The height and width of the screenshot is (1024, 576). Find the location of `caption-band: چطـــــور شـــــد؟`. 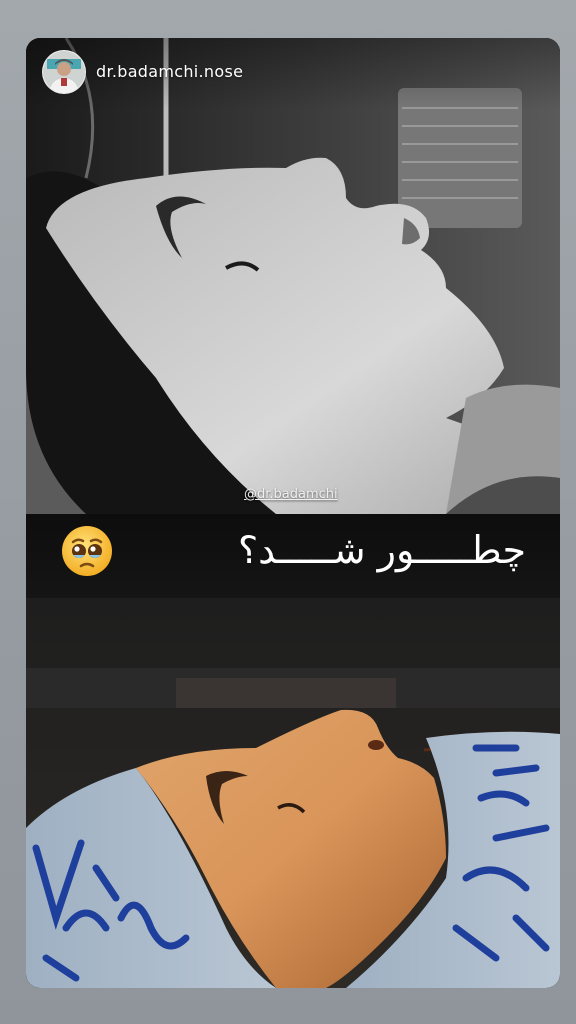

caption-band: چطـــــور شـــــد؟ is located at coordinates (293, 556).